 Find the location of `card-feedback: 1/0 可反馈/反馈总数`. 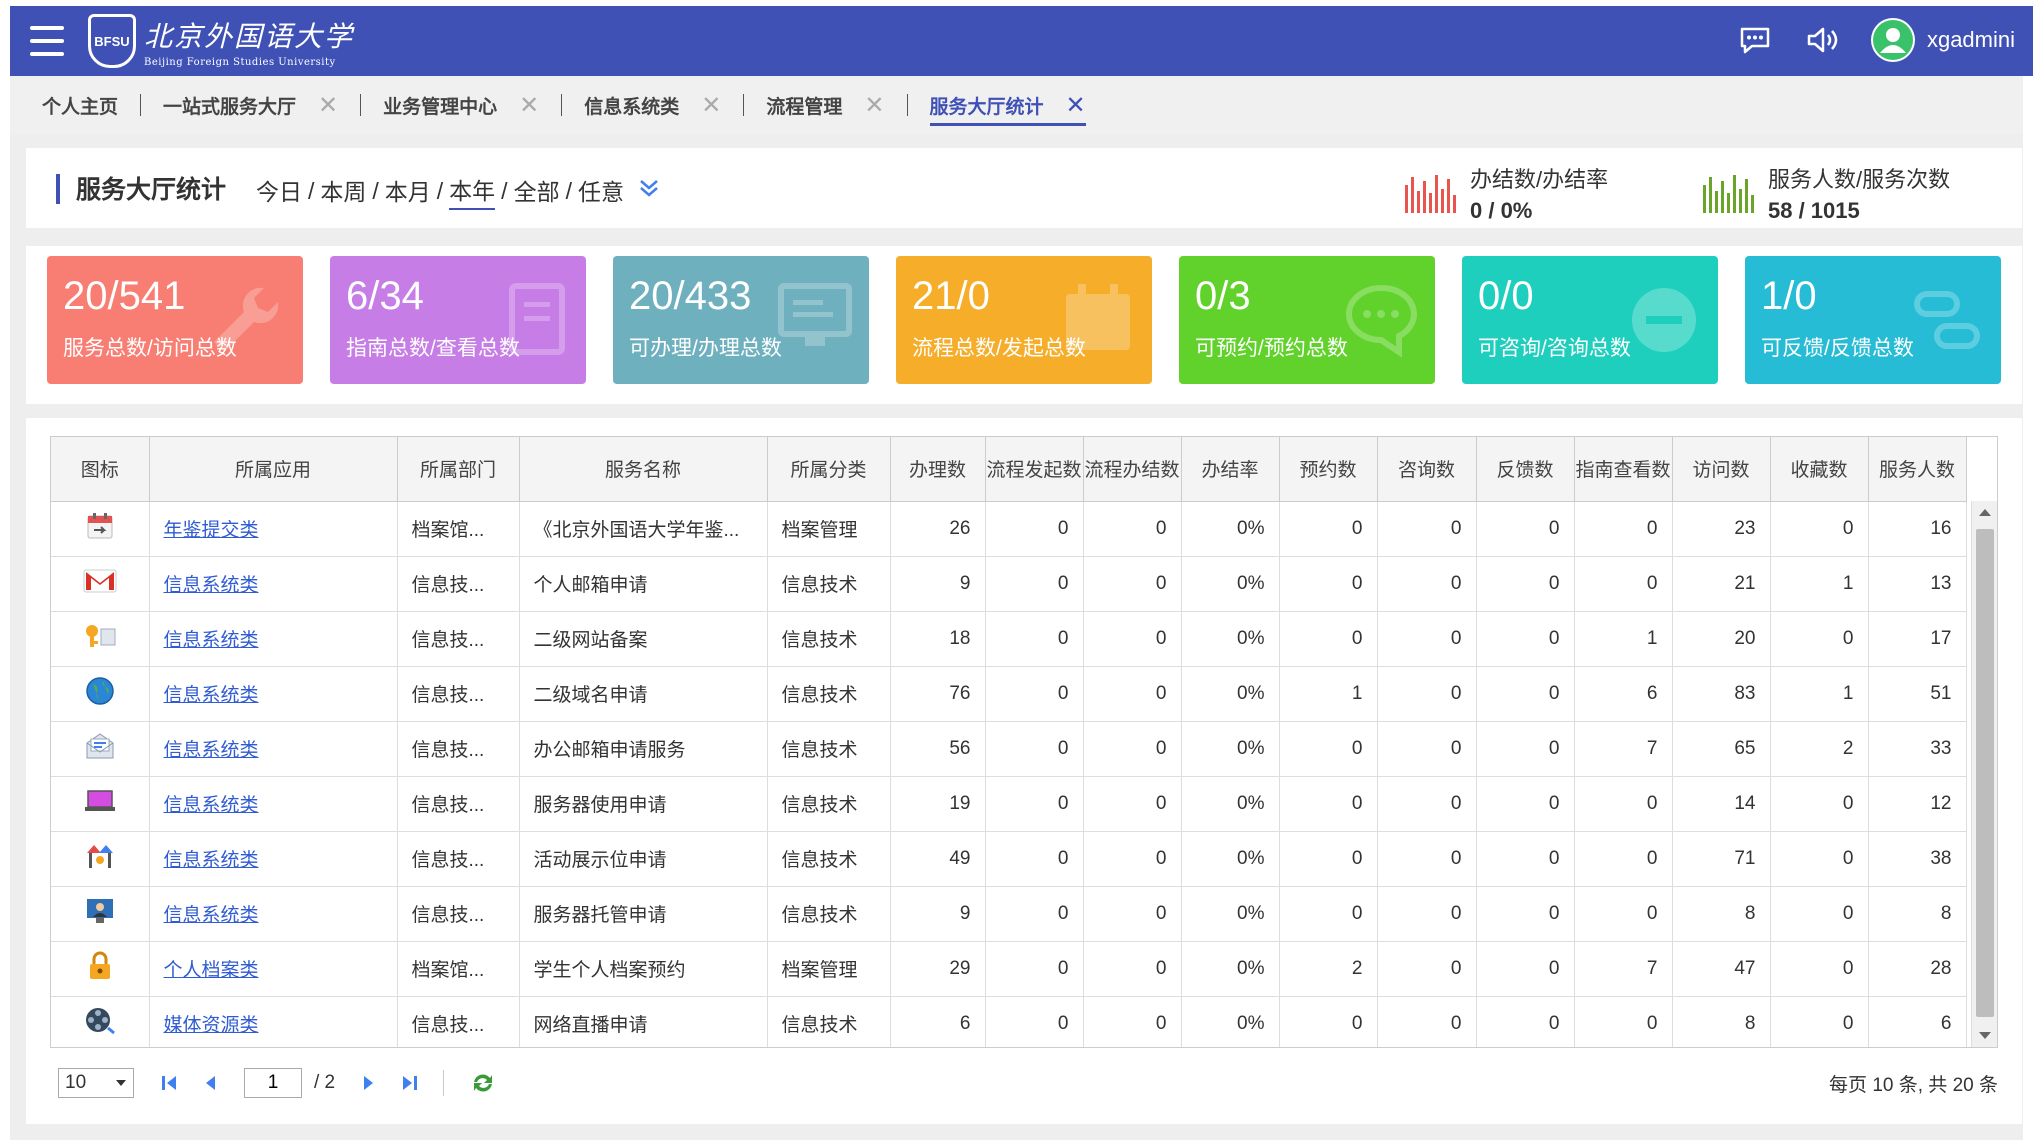

card-feedback: 1/0 可反馈/反馈总数 is located at coordinates (1873, 320).